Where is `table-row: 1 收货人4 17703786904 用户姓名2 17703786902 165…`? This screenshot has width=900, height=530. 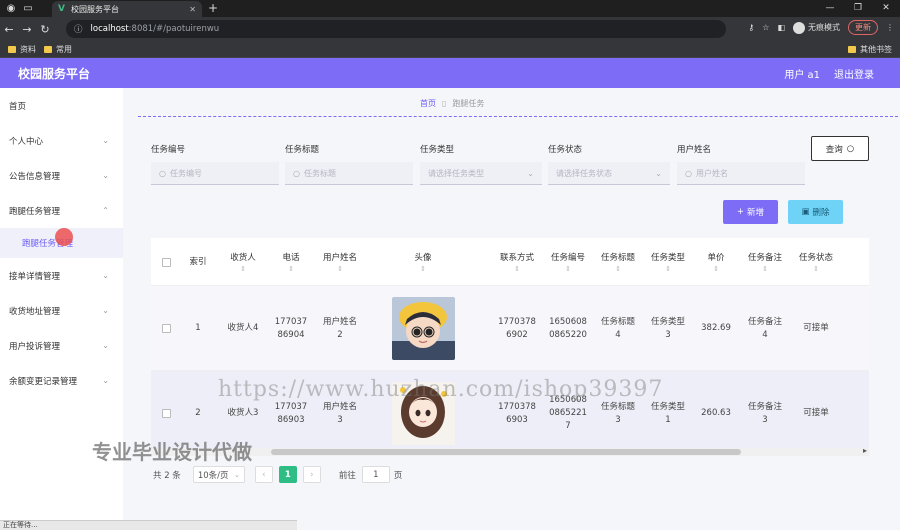 table-row: 1 收货人4 17703786904 用户姓名2 17703786902 165… is located at coordinates (510, 328).